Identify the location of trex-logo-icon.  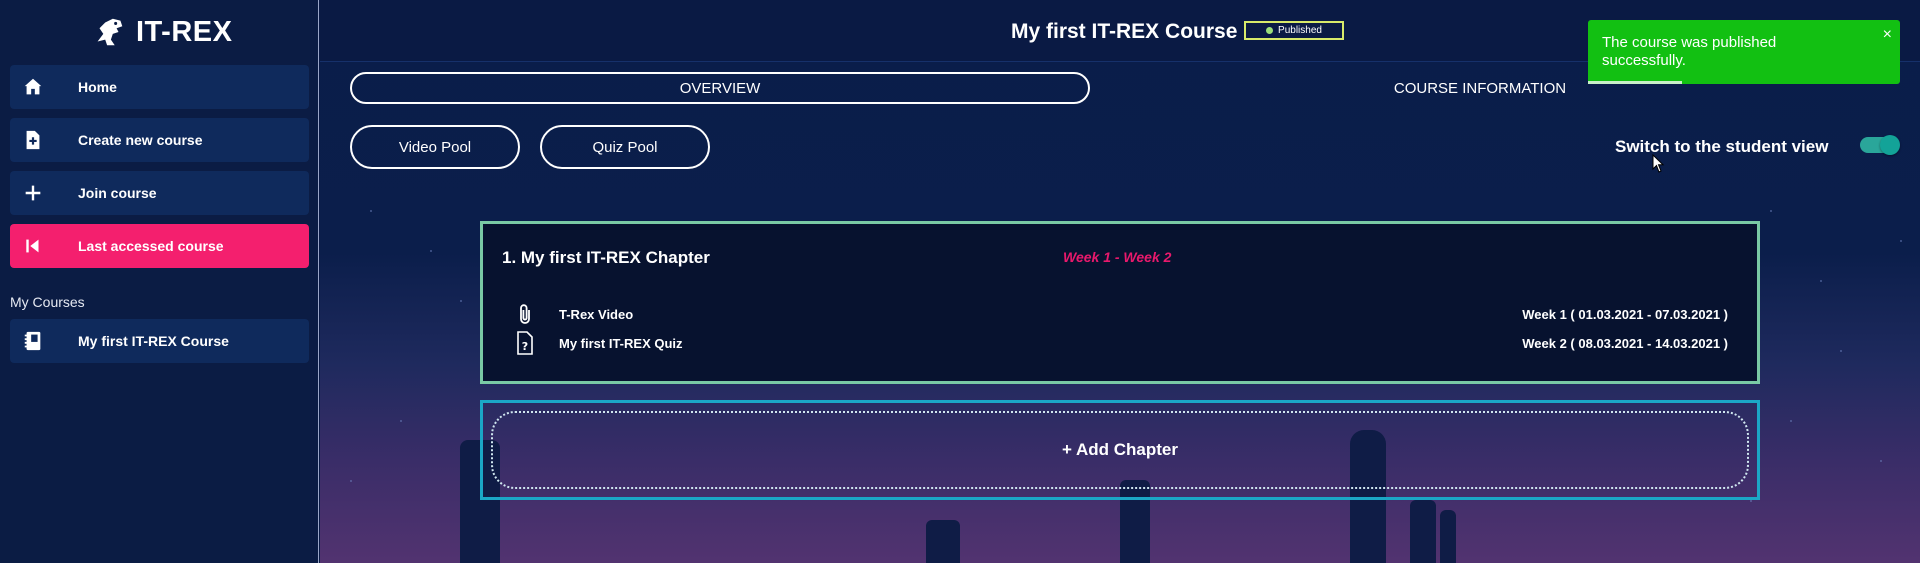
(110, 32).